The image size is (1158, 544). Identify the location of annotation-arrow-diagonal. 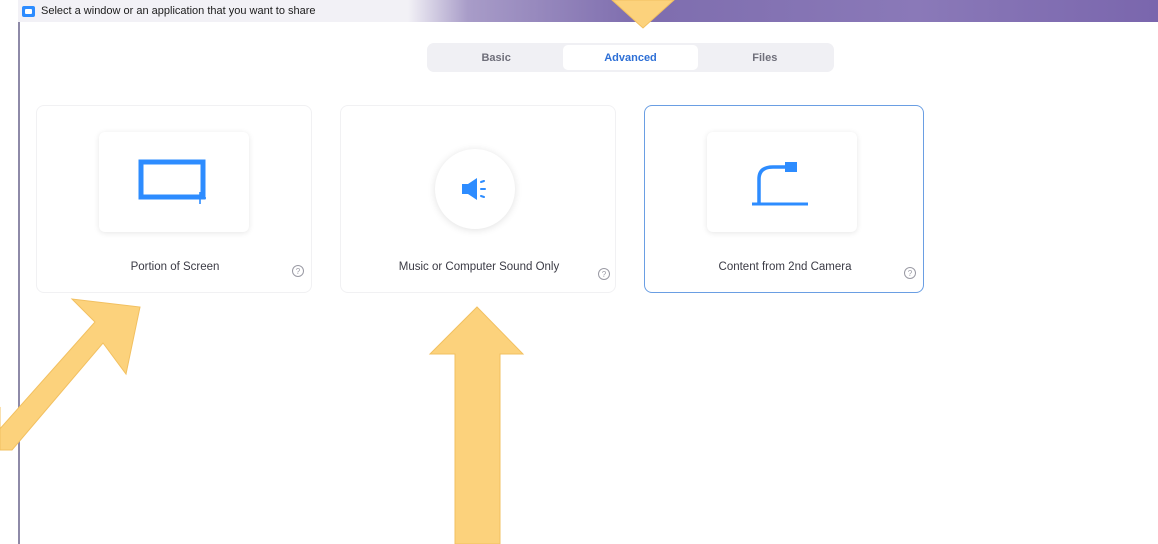
(70, 374).